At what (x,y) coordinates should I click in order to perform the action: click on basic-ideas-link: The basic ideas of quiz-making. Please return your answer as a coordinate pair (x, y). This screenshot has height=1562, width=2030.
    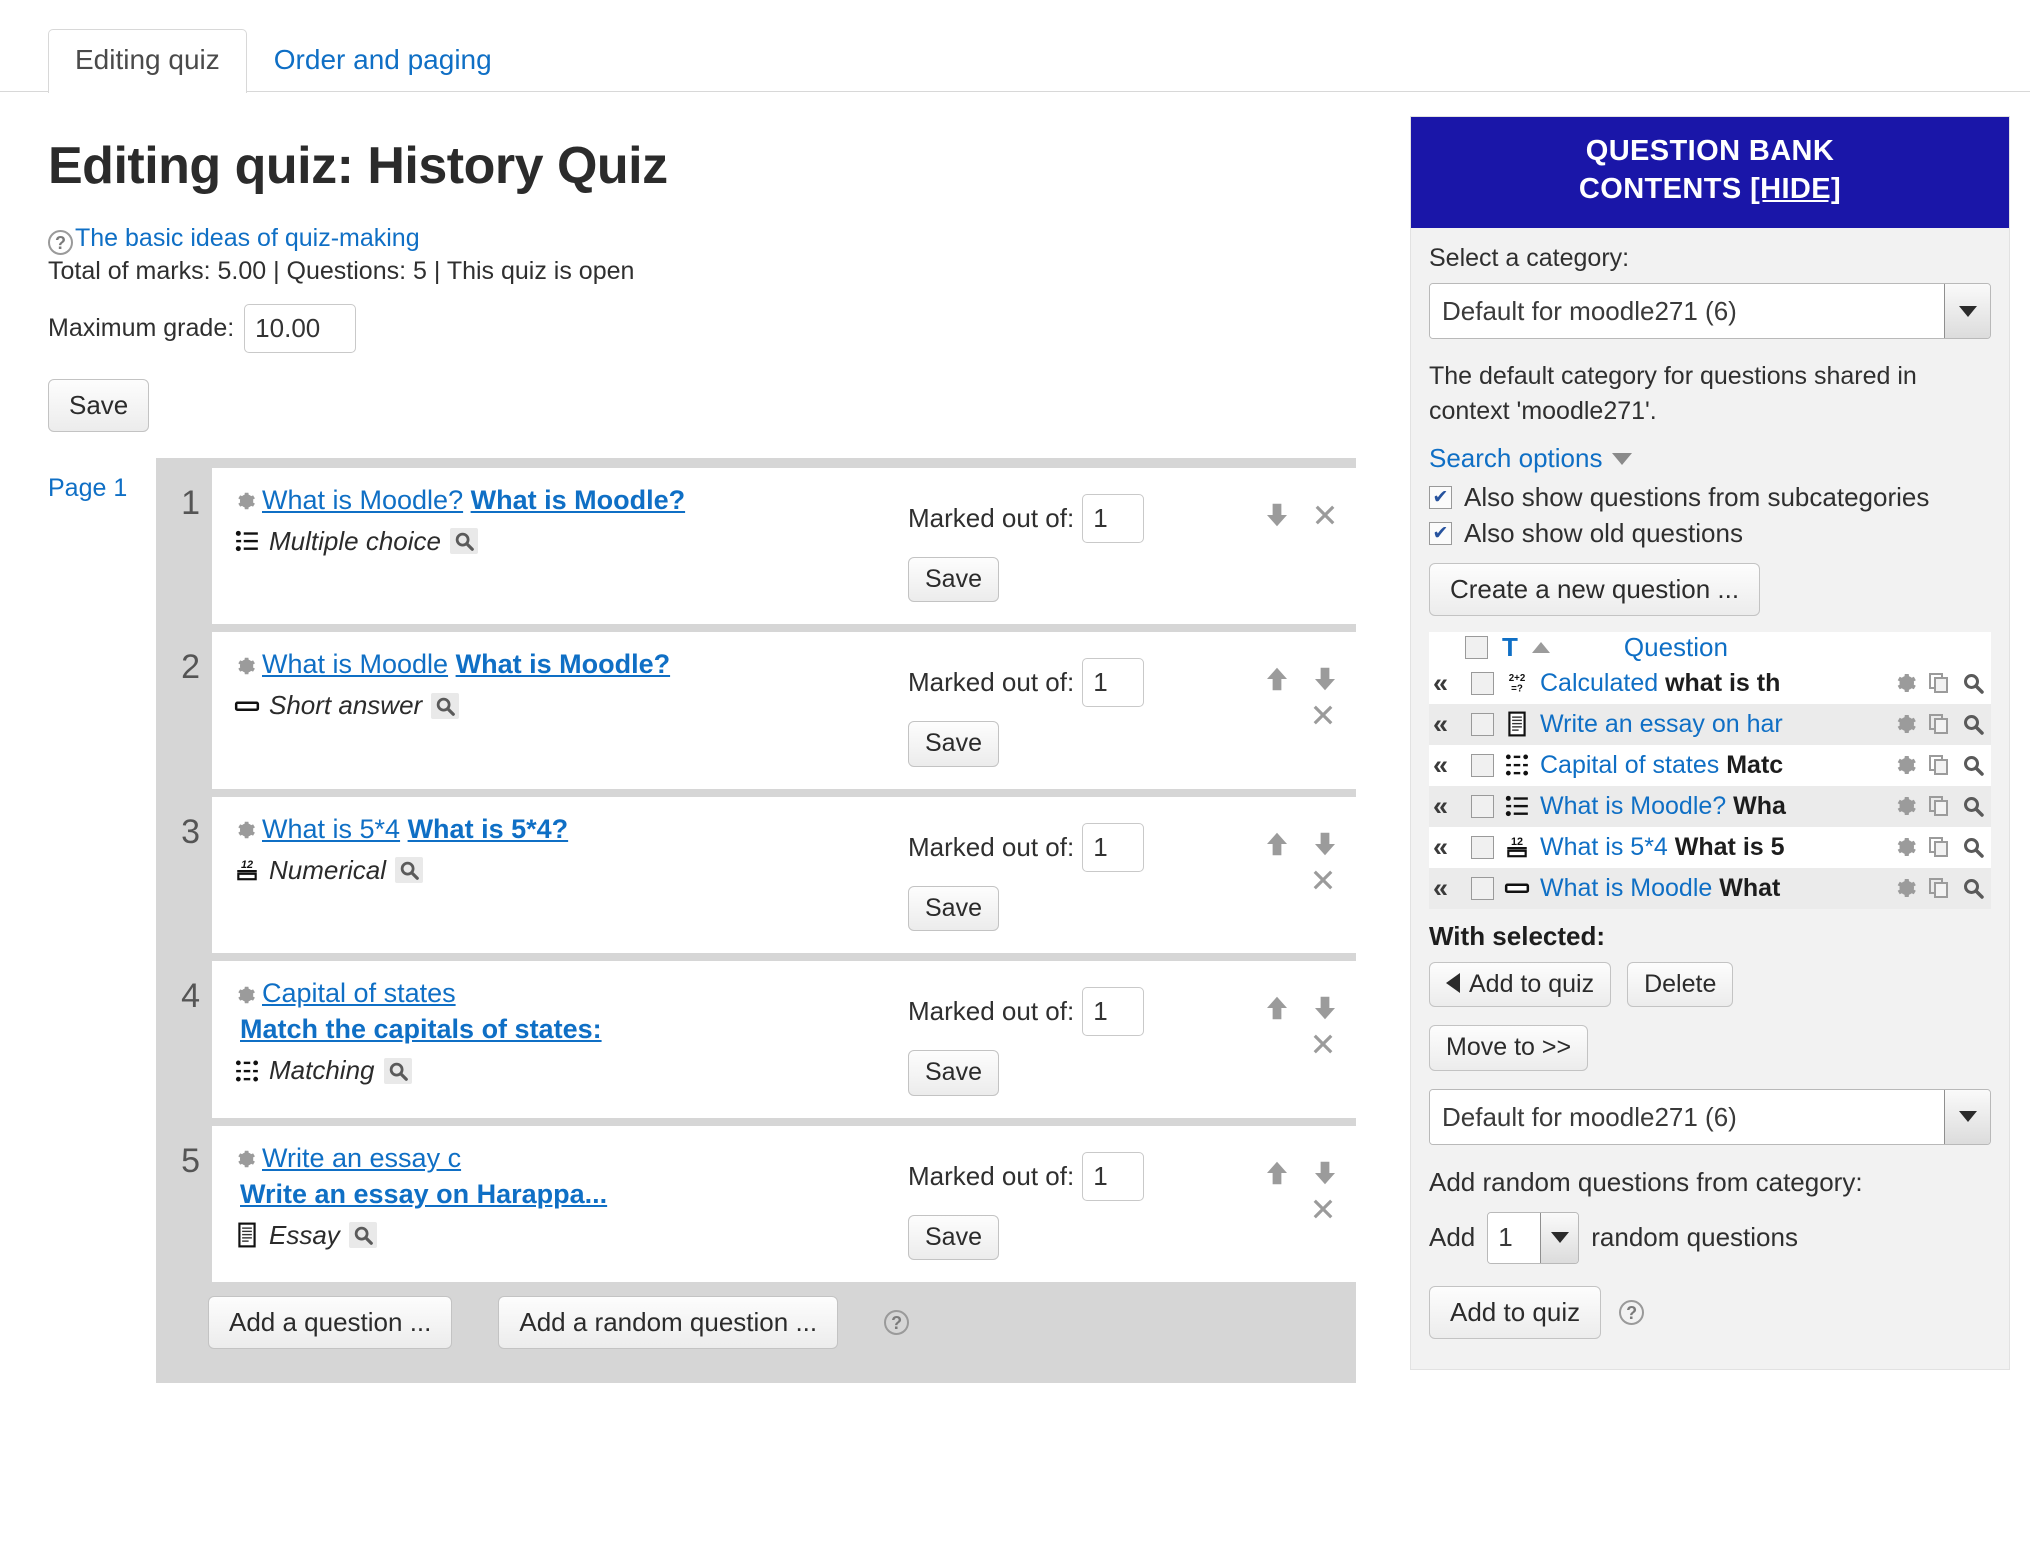
    Looking at the image, I should click on (247, 238).